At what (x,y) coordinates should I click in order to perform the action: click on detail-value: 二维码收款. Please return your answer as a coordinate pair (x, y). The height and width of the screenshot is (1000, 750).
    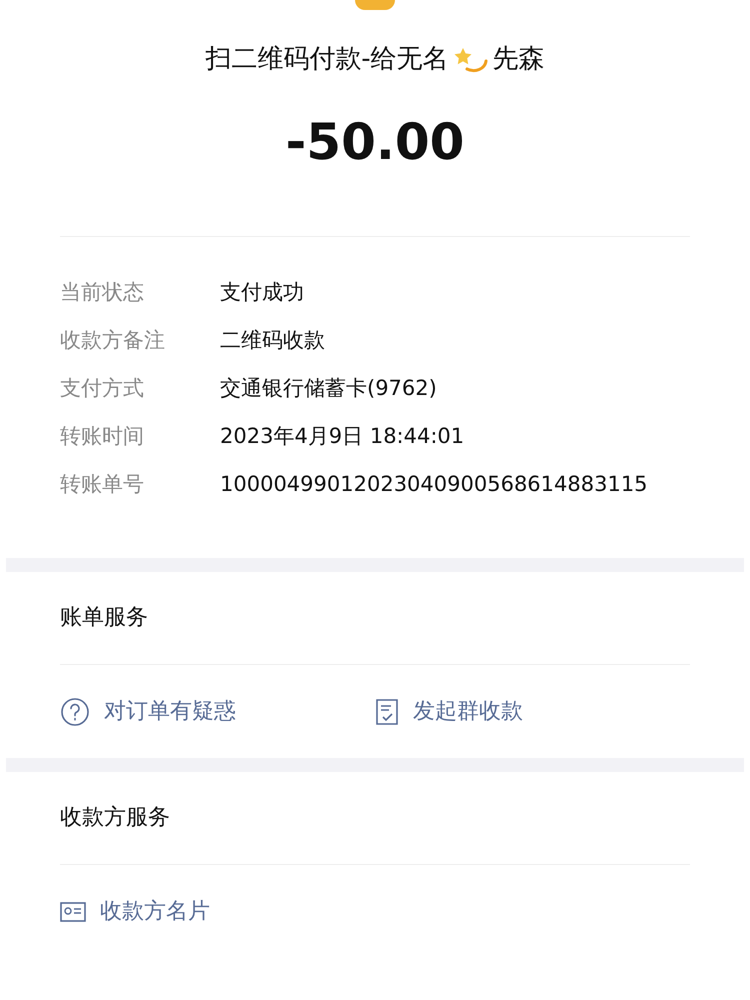
    Looking at the image, I should click on (273, 340).